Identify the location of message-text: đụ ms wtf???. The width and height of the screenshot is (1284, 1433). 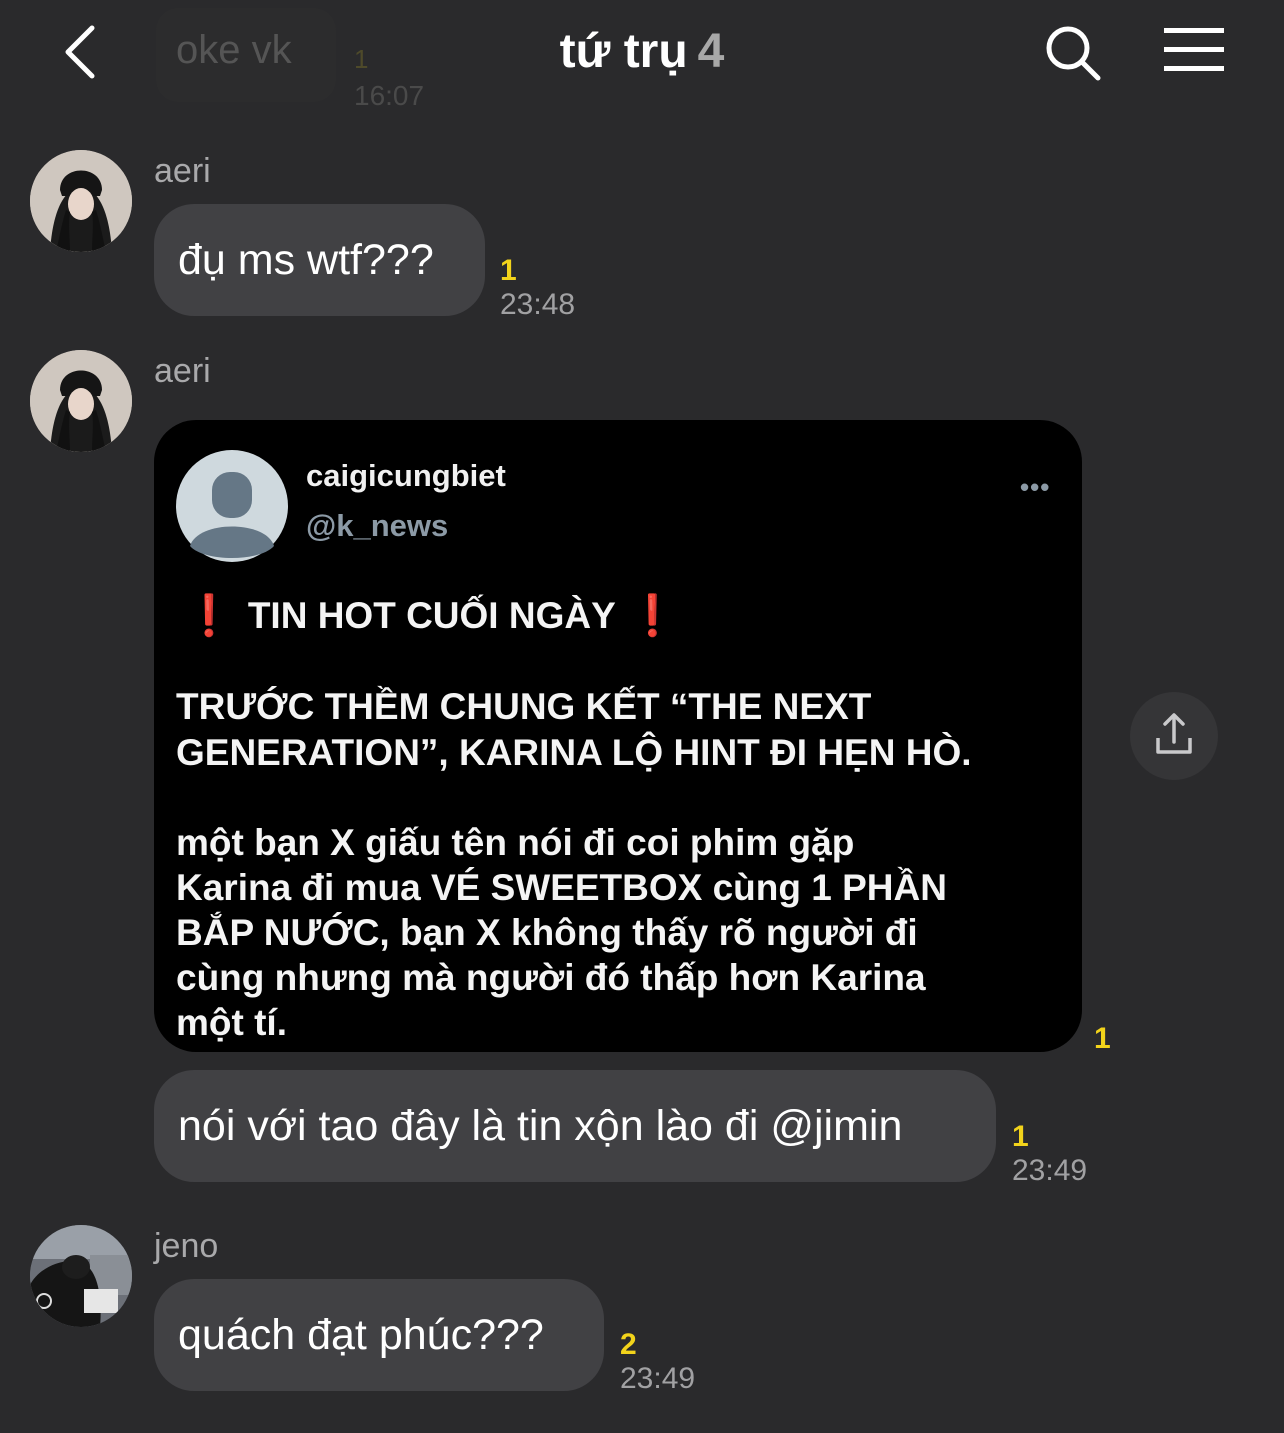
(306, 259).